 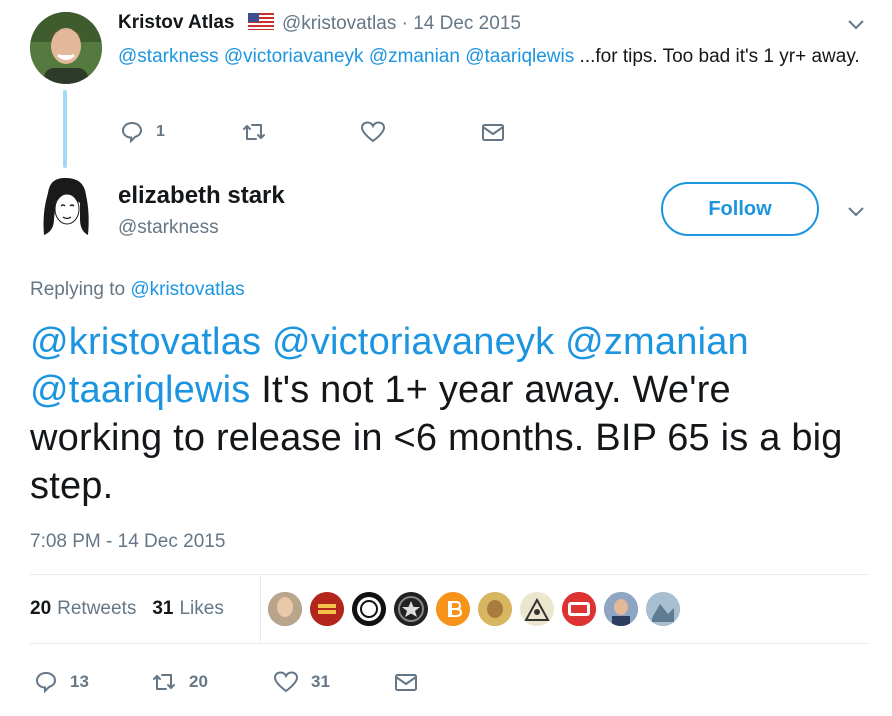 I want to click on parent-reply-button: 1, so click(x=142, y=132).